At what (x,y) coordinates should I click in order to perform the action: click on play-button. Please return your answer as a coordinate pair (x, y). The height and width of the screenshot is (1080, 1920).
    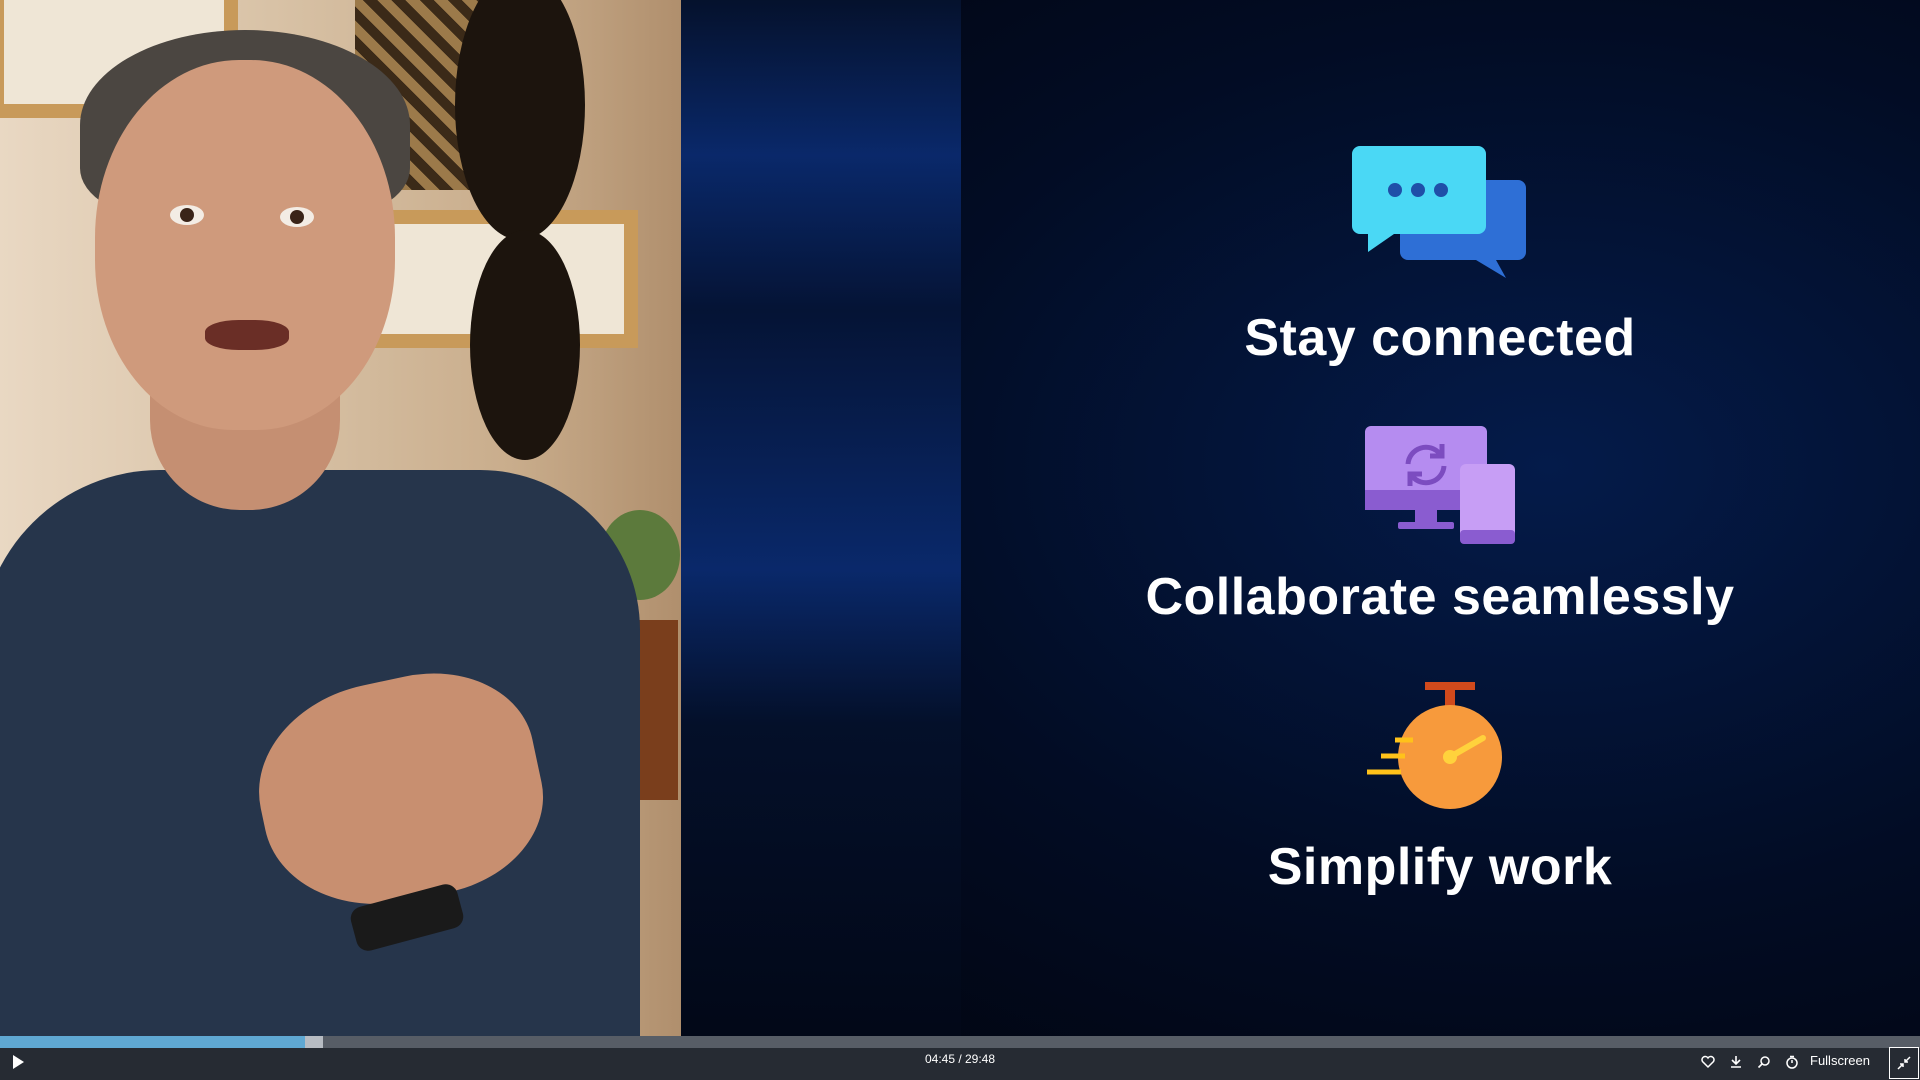
    Looking at the image, I should click on (18, 1062).